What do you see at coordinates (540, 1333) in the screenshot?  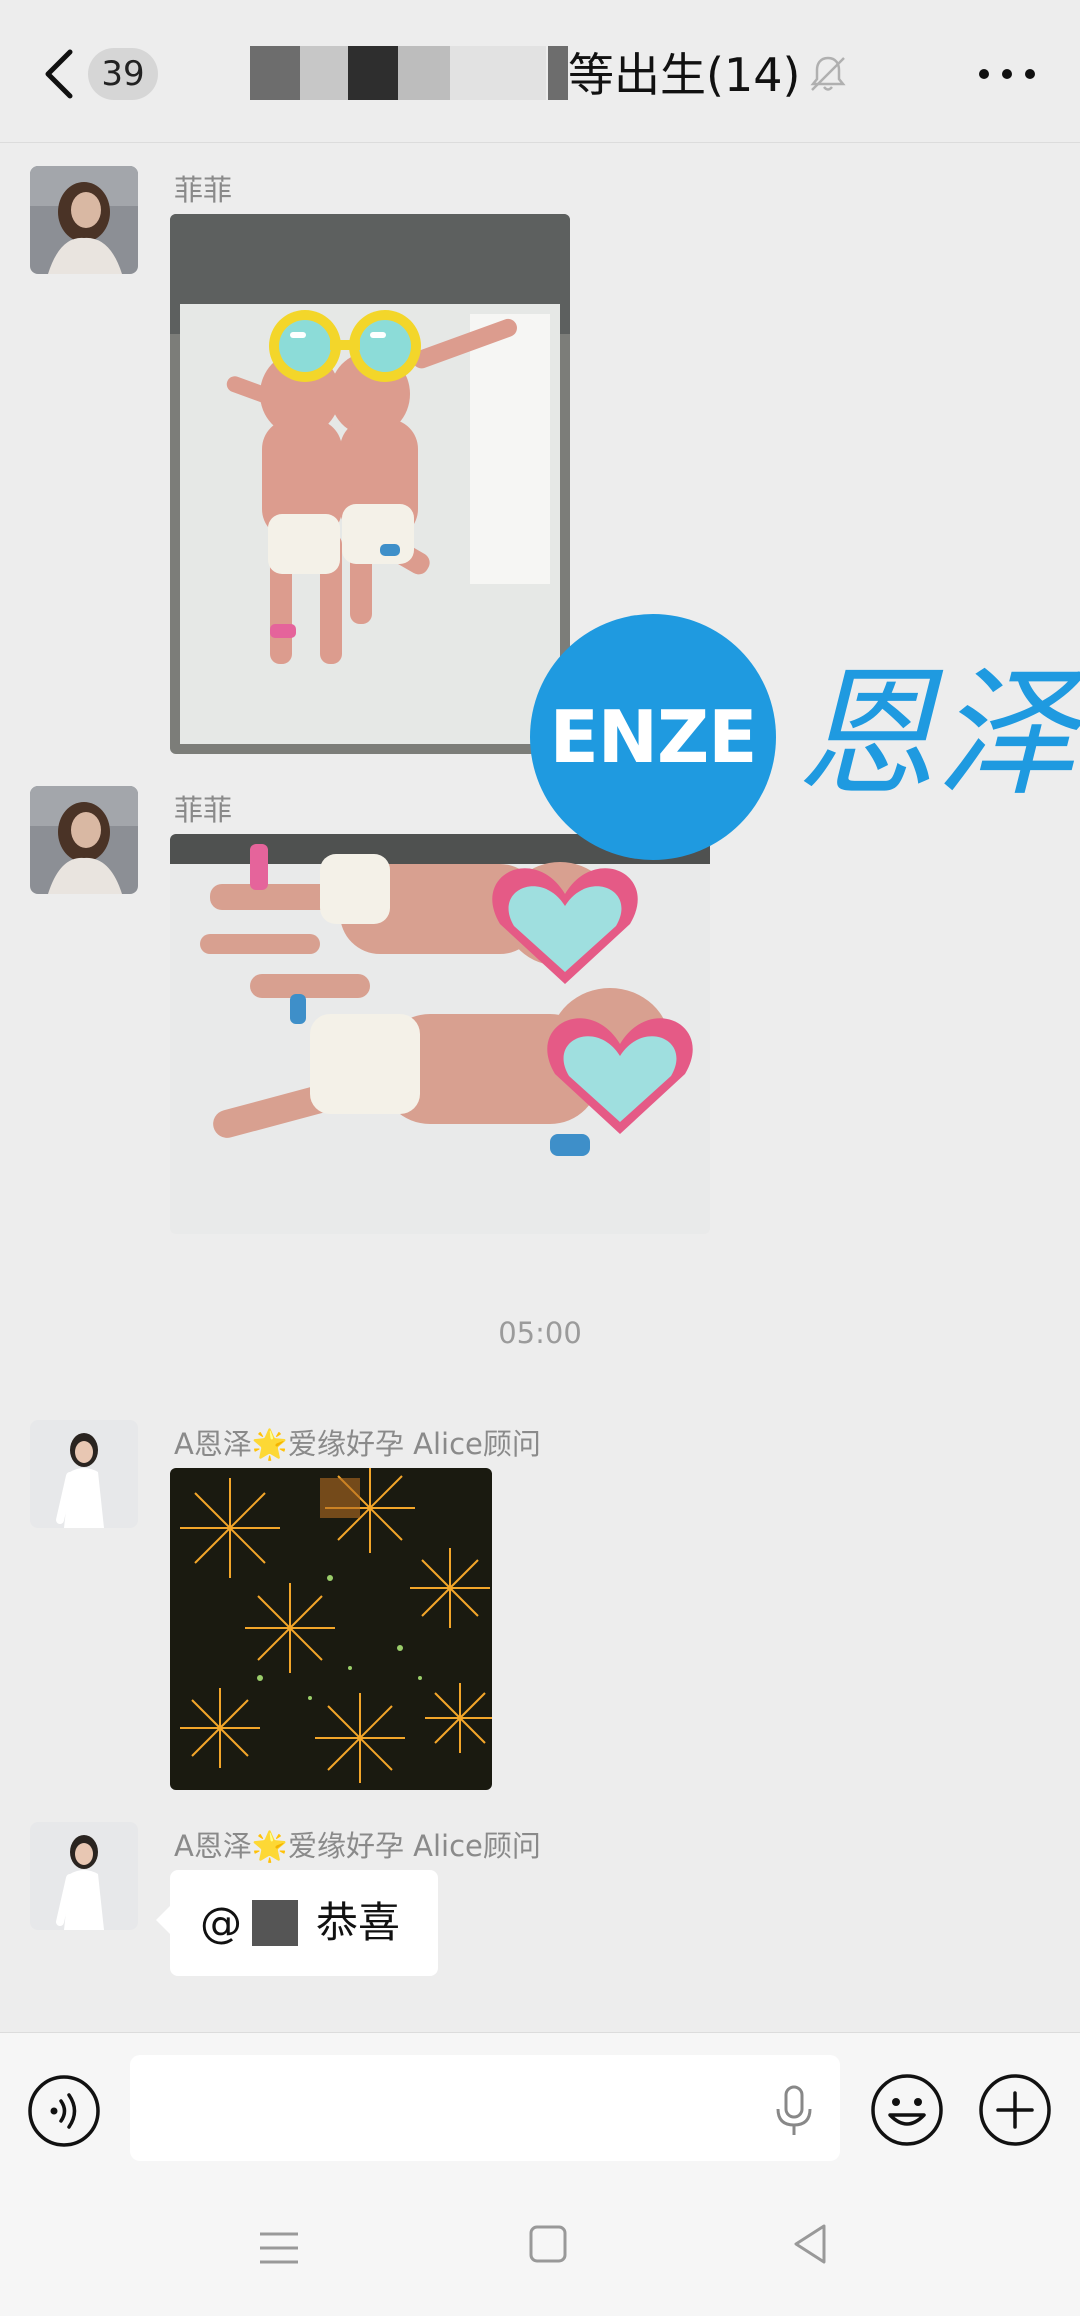 I see `message-timestamp: 05:00` at bounding box center [540, 1333].